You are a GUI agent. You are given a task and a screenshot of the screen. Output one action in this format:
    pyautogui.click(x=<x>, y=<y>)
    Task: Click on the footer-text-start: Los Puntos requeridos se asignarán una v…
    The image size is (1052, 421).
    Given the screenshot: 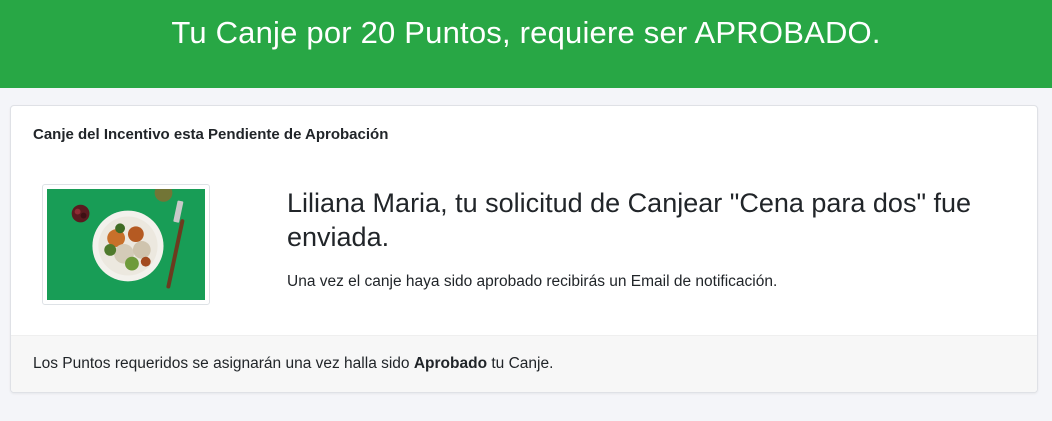 What is the action you would take?
    pyautogui.click(x=223, y=363)
    